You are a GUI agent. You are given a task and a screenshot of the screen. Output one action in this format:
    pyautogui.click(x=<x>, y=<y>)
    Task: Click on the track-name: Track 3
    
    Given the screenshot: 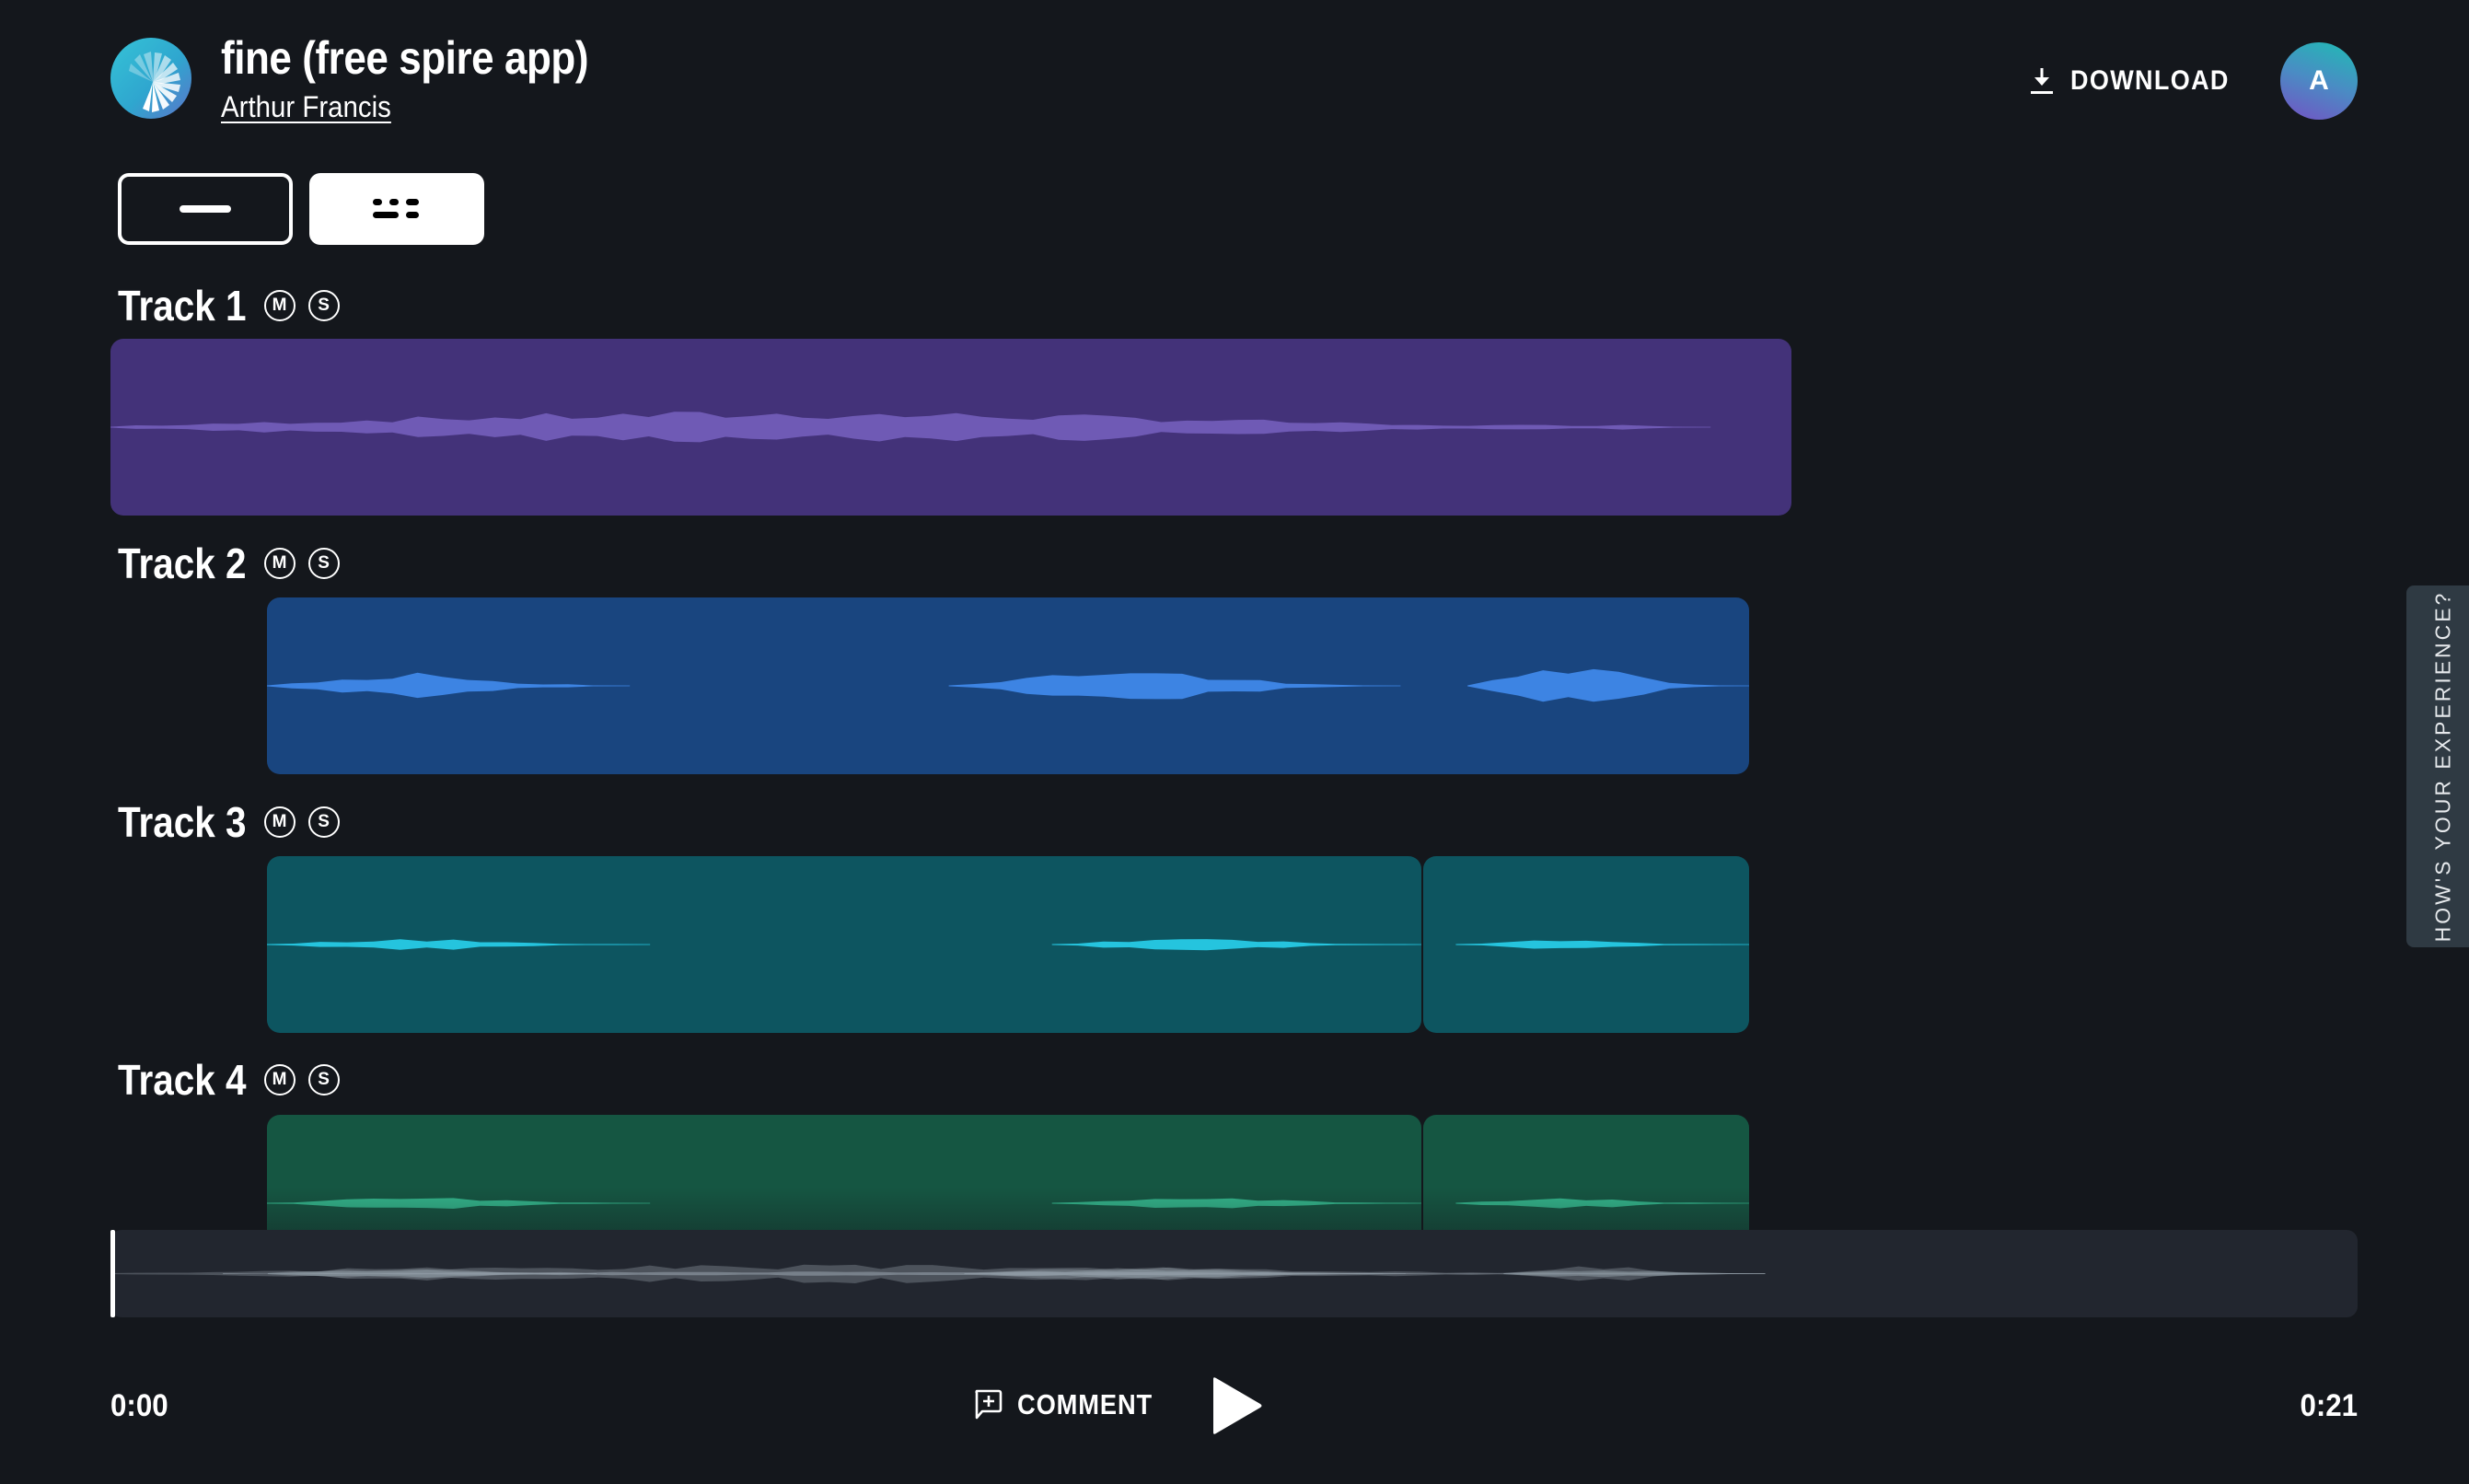 What is the action you would take?
    pyautogui.click(x=182, y=822)
    